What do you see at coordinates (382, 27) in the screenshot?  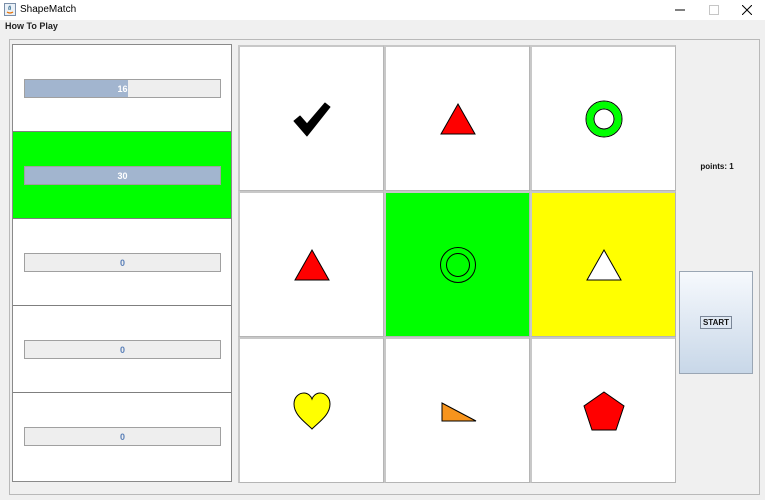 I see `menu-bar: How To Play` at bounding box center [382, 27].